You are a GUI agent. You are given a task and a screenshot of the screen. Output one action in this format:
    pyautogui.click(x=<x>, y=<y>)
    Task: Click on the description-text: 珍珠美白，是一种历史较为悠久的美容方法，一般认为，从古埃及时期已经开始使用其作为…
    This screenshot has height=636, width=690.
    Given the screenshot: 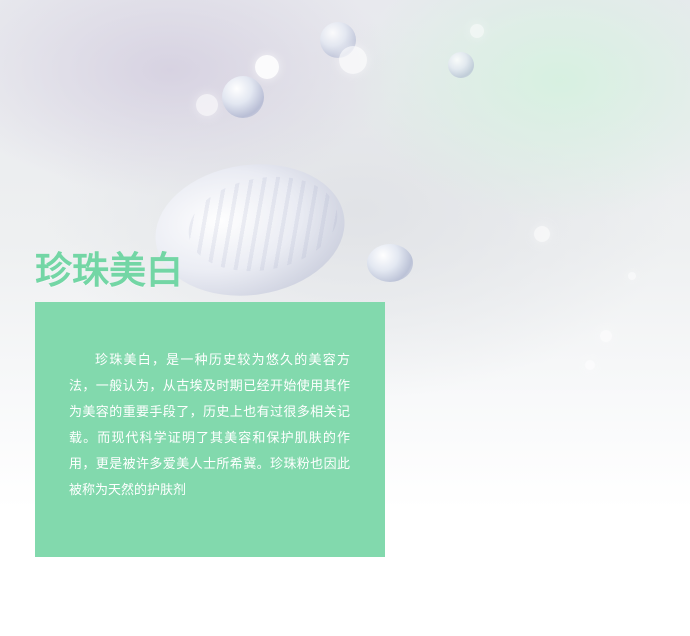 What is the action you would take?
    pyautogui.click(x=209, y=425)
    